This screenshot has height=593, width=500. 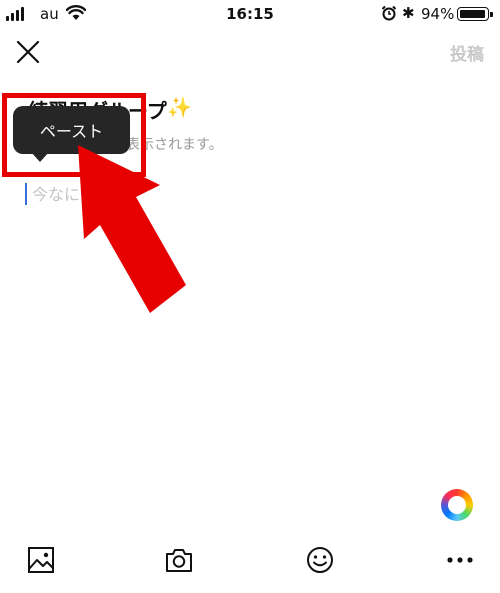 What do you see at coordinates (179, 560) in the screenshot?
I see `camera-icon` at bounding box center [179, 560].